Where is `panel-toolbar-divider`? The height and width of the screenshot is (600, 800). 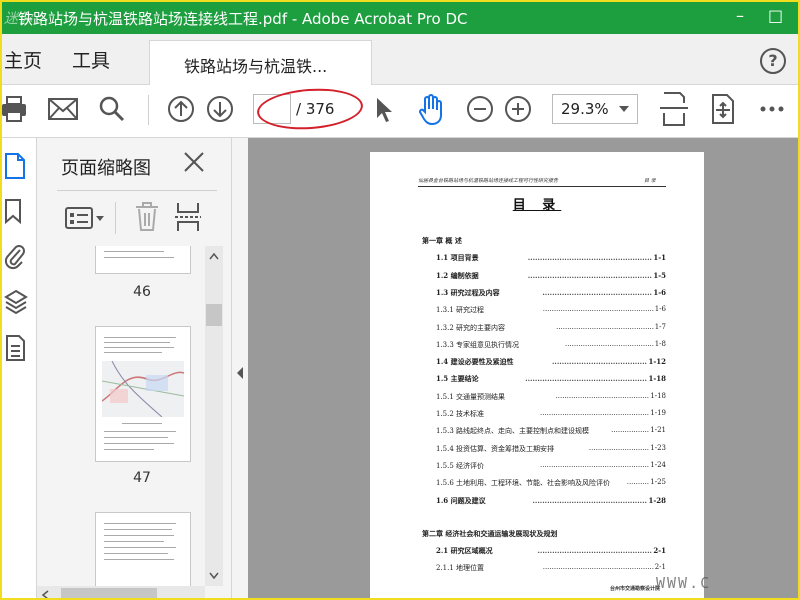 panel-toolbar-divider is located at coordinates (115, 218).